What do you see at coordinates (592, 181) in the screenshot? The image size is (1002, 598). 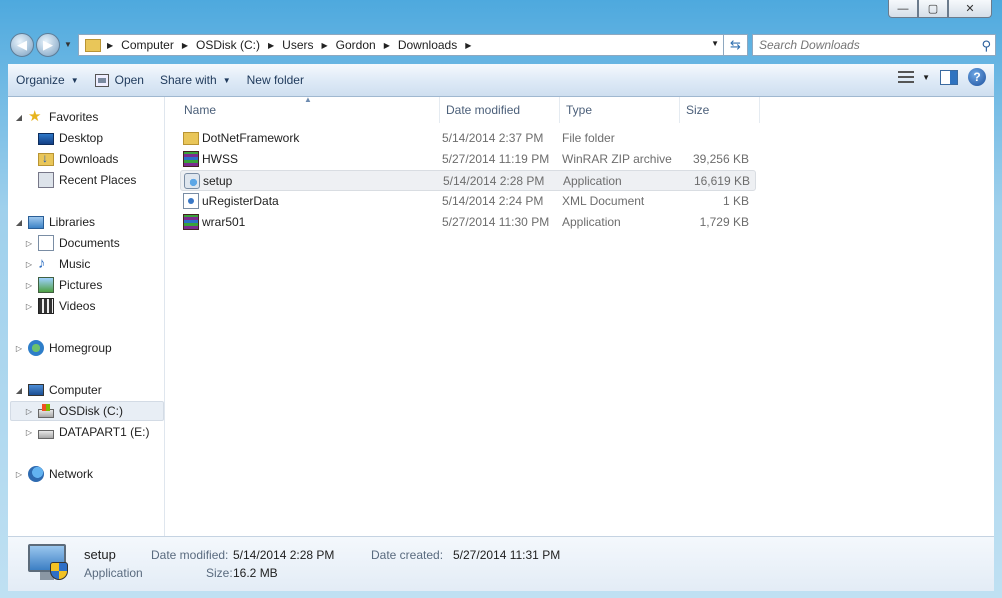 I see `file-type: Application` at bounding box center [592, 181].